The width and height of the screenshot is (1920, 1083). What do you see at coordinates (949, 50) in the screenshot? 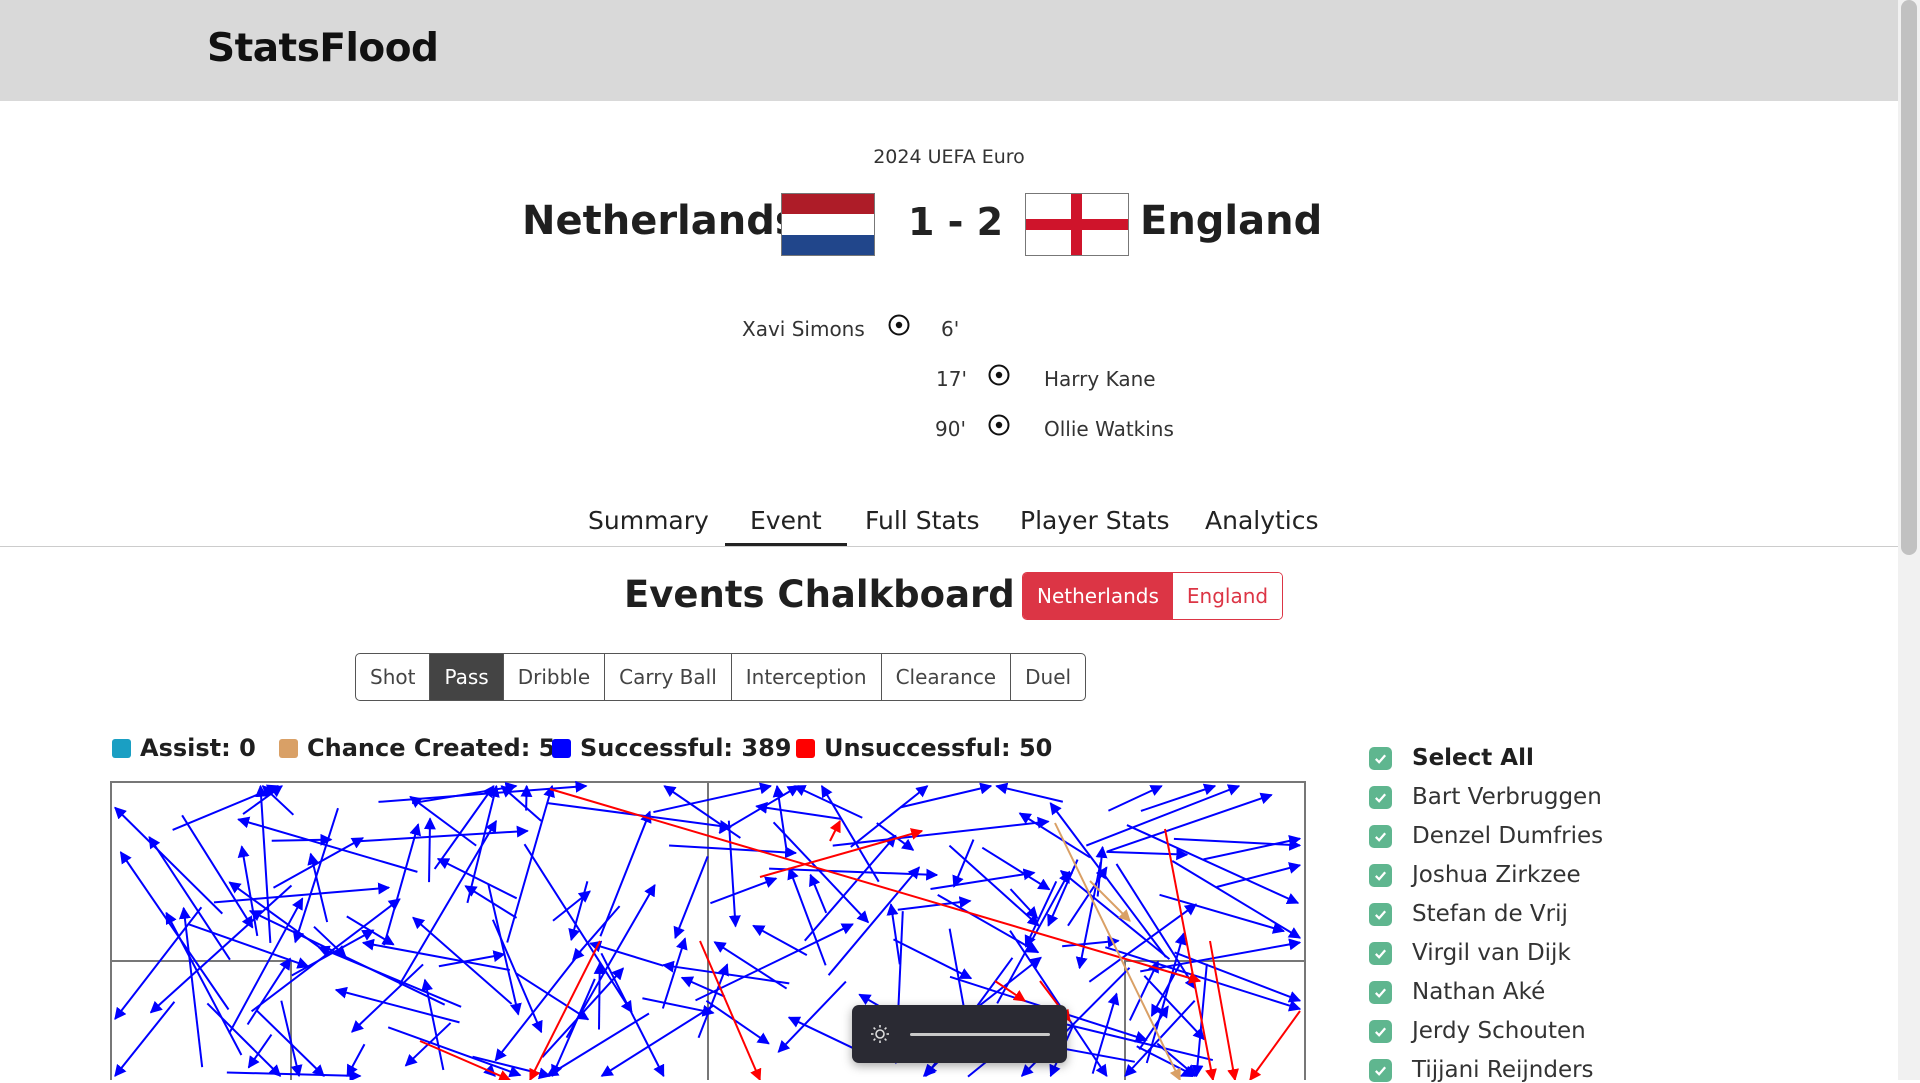
I see `top-navbar: StatsFlood` at bounding box center [949, 50].